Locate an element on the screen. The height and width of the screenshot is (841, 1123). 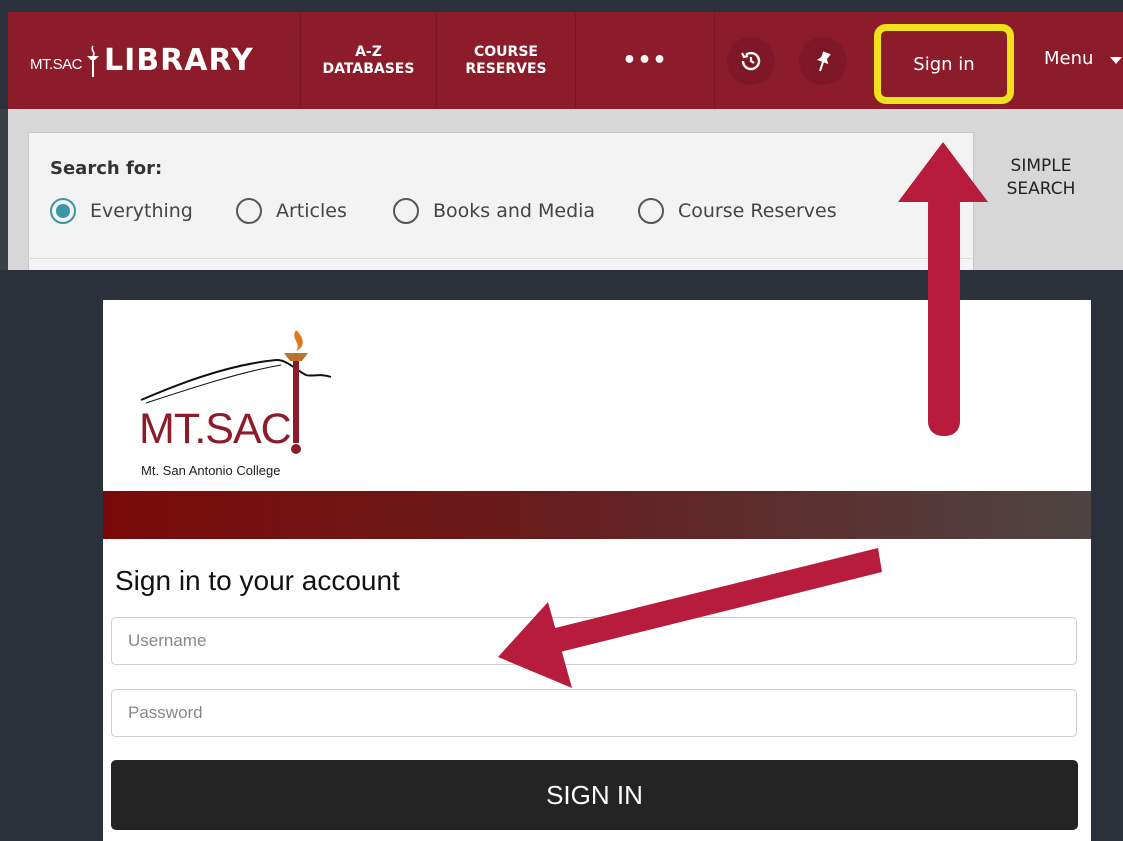
nav-course-reserves: COURSE RESERVES is located at coordinates (506, 60).